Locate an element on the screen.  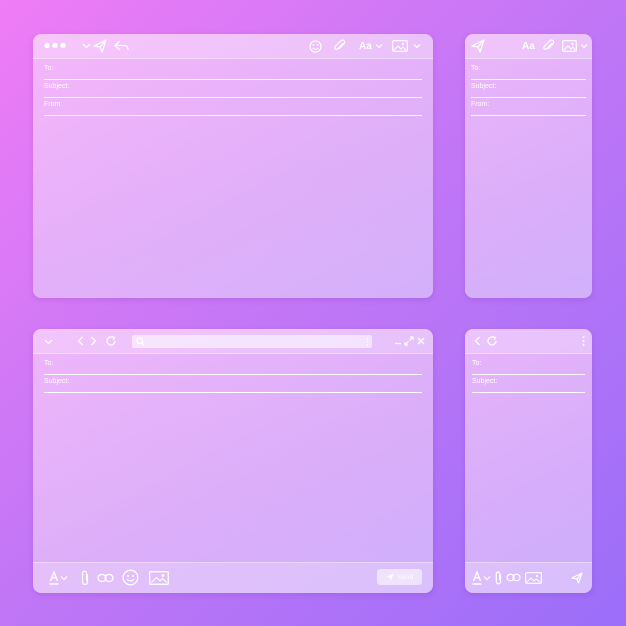
expand-icon is located at coordinates (409, 341).